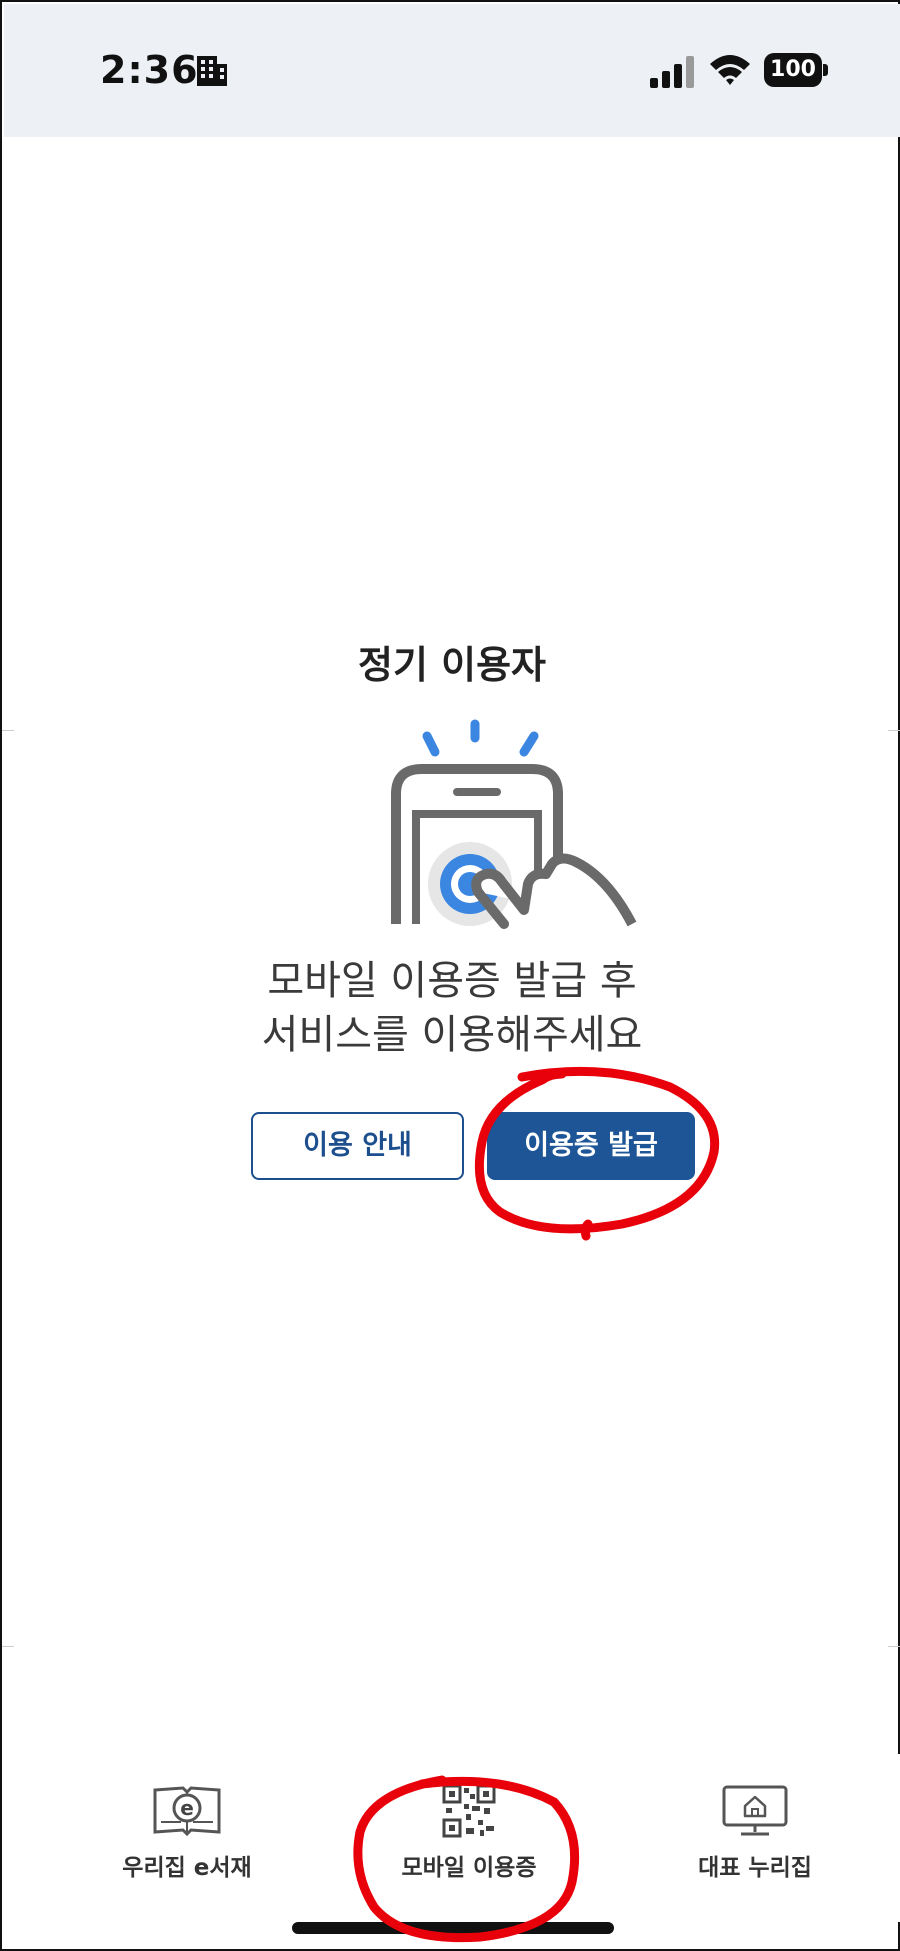 The image size is (900, 1951). I want to click on issue-card-button: 이용증 발급, so click(591, 1146).